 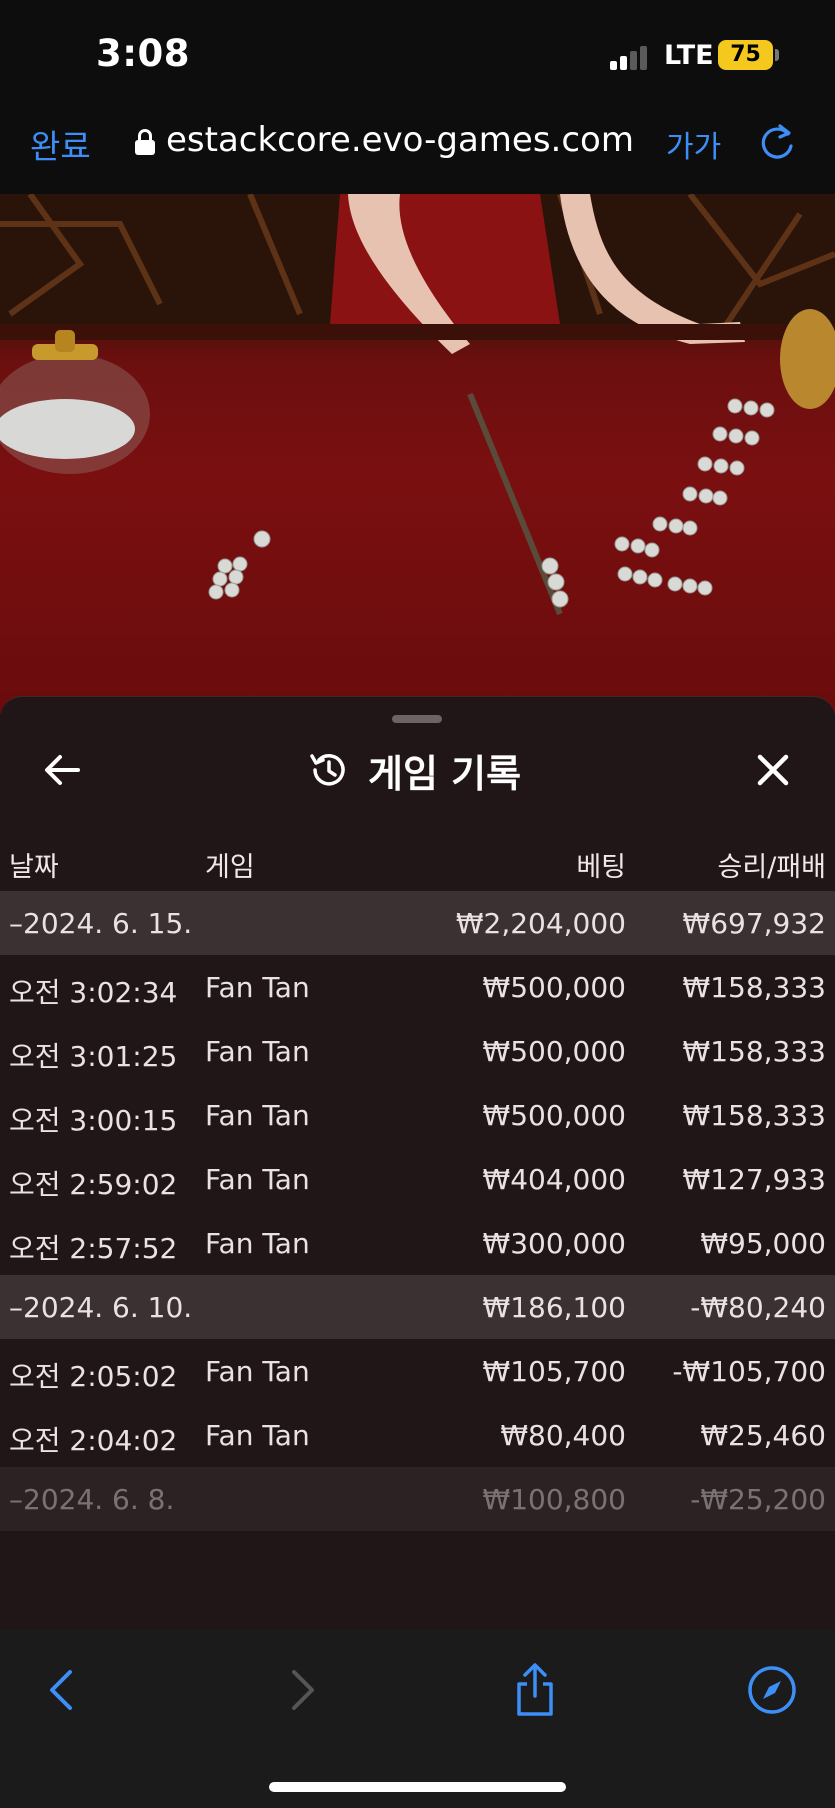 What do you see at coordinates (417, 862) in the screenshot?
I see `table-header: 날짜 게임 베팅 승리/패배` at bounding box center [417, 862].